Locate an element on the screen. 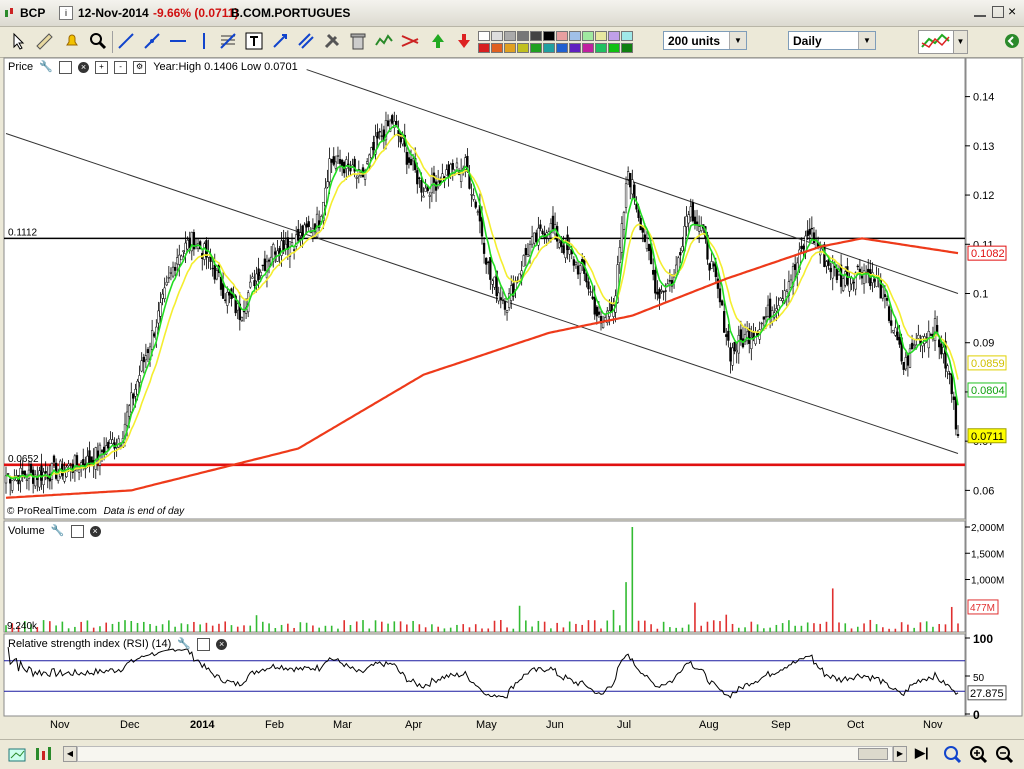 This screenshot has width=1024, height=769. line-icon is located at coordinates (126, 41).